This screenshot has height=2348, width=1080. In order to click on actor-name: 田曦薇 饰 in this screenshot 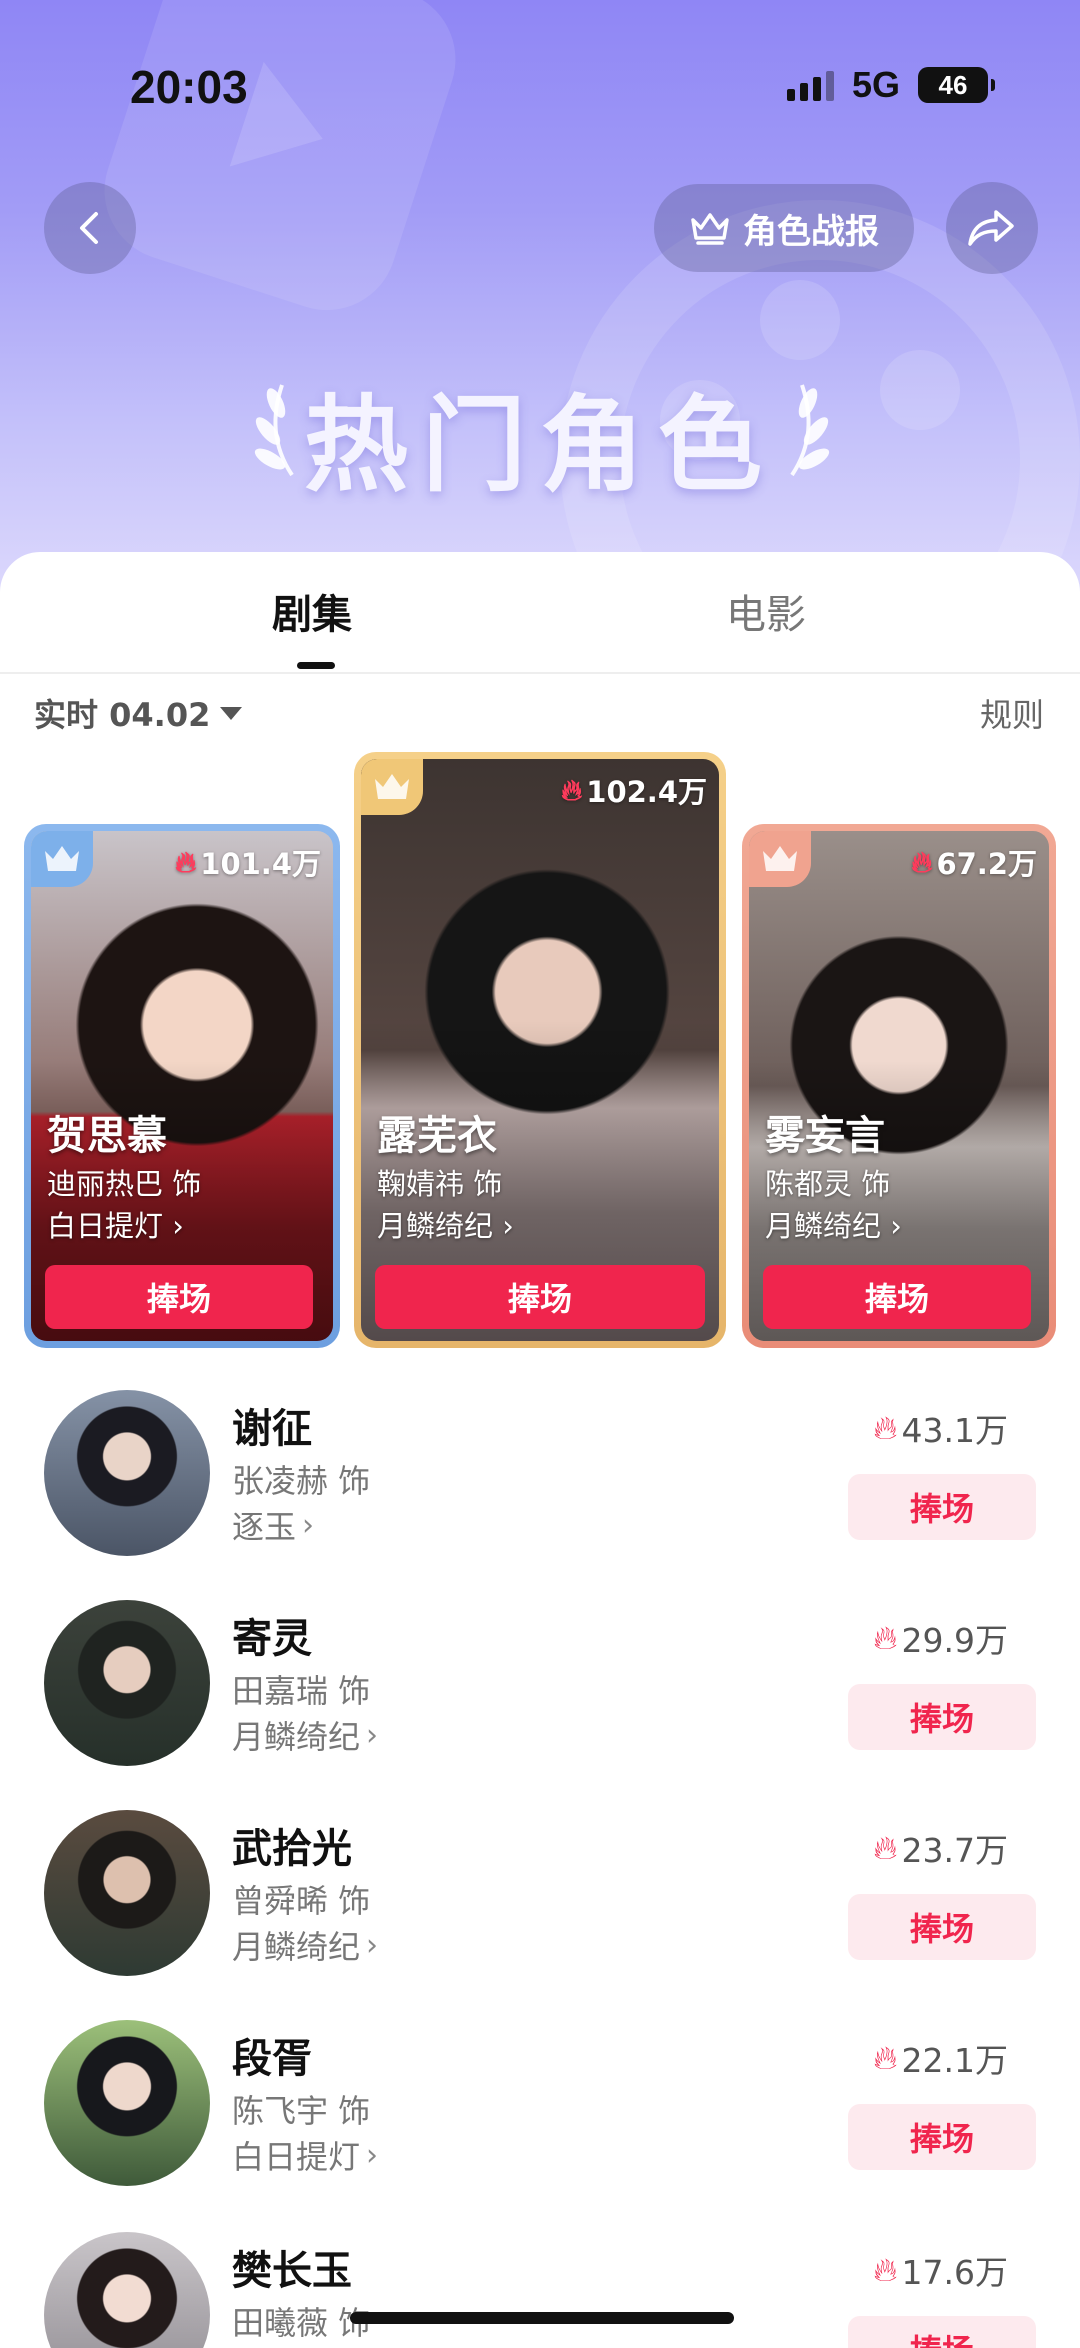, I will do `click(301, 2323)`.